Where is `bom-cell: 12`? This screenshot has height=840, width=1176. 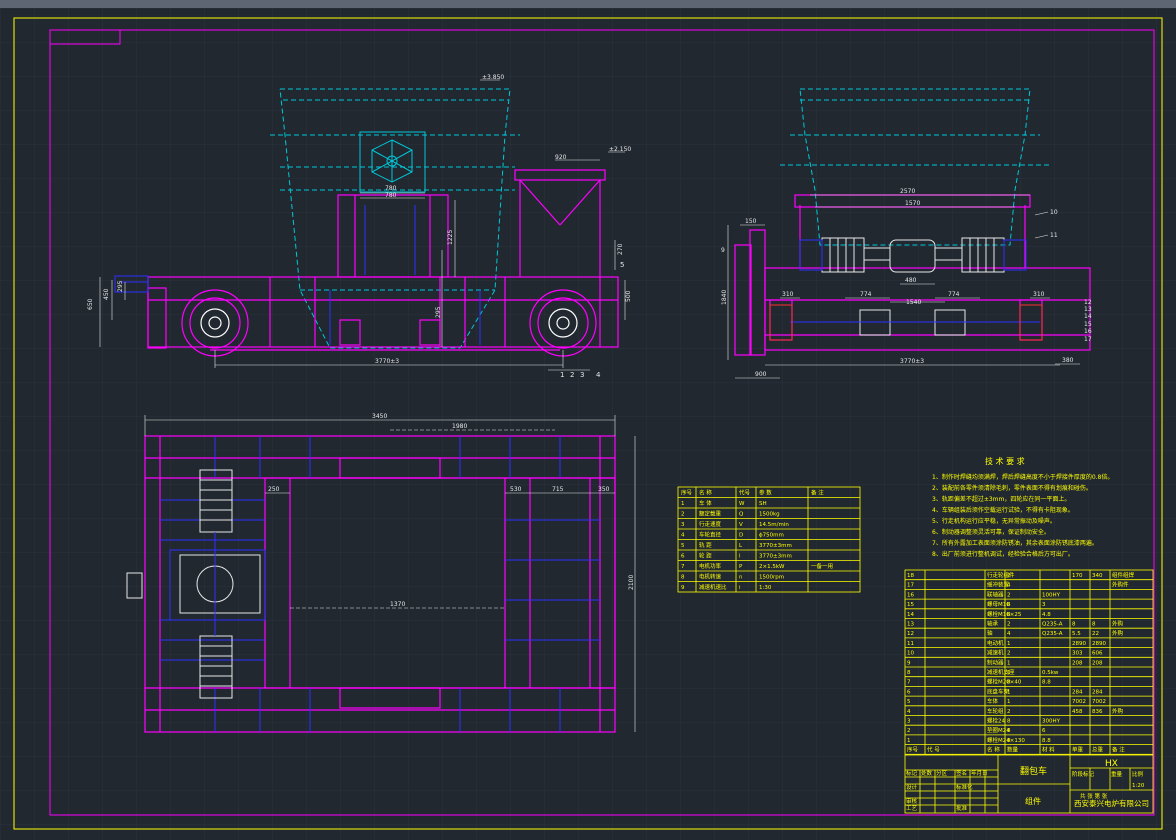
bom-cell: 12 is located at coordinates (910, 634).